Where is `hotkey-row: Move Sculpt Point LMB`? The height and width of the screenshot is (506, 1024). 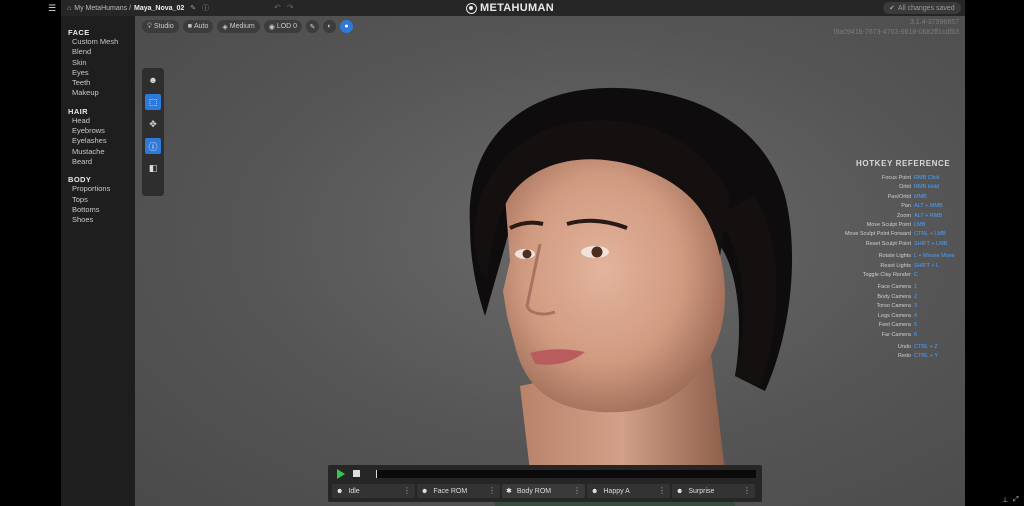
hotkey-row: Move Sculpt Point LMB is located at coordinates (900, 225).